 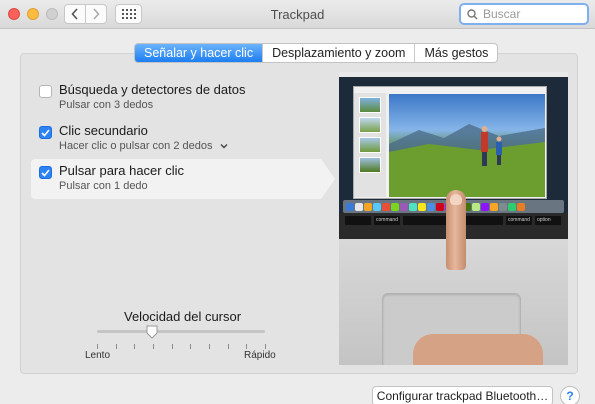 What do you see at coordinates (98, 355) in the screenshot?
I see `slider-min-label: Lento` at bounding box center [98, 355].